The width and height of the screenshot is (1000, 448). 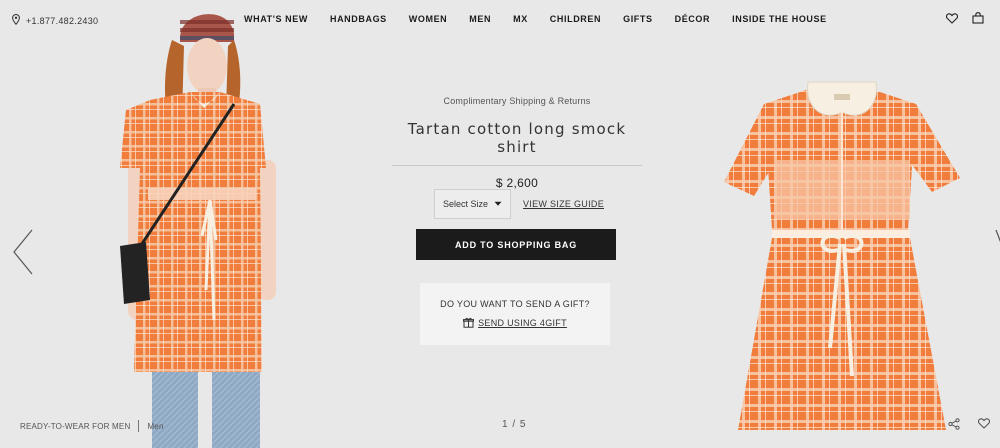 What do you see at coordinates (75, 426) in the screenshot?
I see `breadcrumb-category: READY-TO-WEAR FOR MEN` at bounding box center [75, 426].